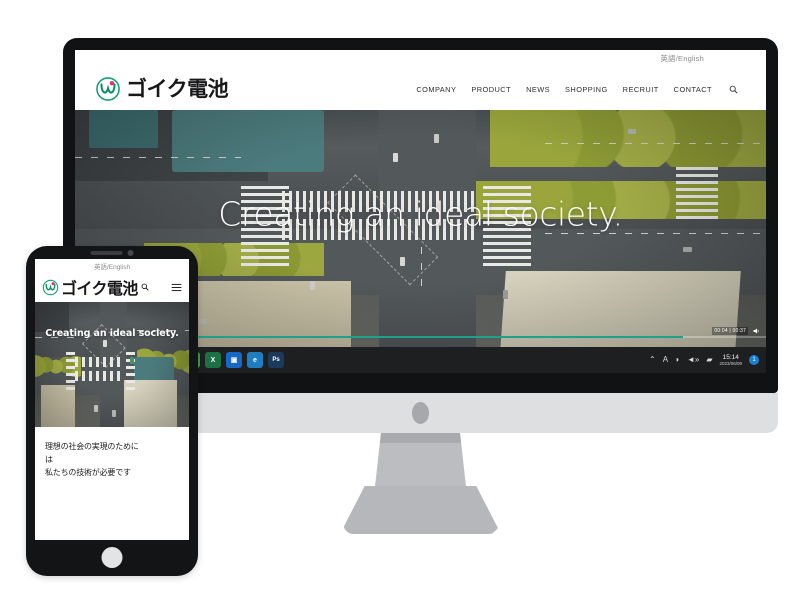 This screenshot has height=600, width=800. Describe the element at coordinates (106, 253) in the screenshot. I see `phone-speaker-icon` at that location.